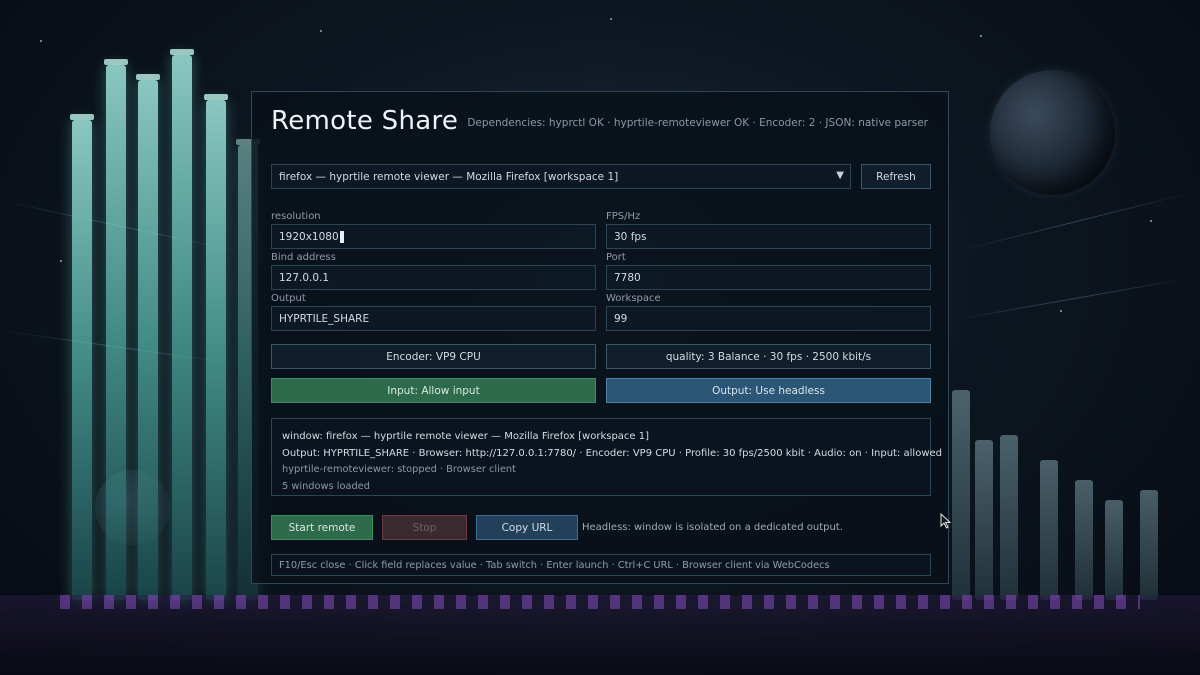 The width and height of the screenshot is (1200, 675). Describe the element at coordinates (326, 486) in the screenshot. I see `info-windows-loaded: 5 windows loaded` at that location.